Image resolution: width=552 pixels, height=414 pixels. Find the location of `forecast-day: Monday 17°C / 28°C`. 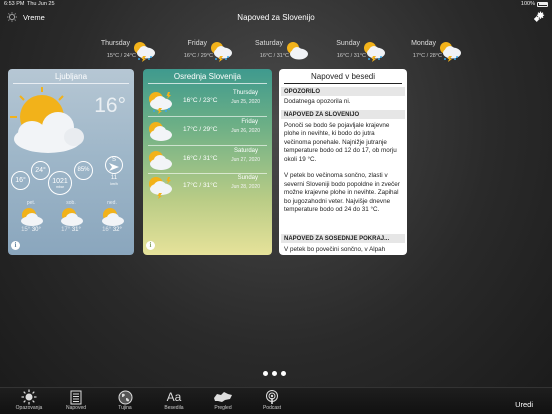

forecast-day: Monday 17°C / 28°C is located at coordinates (431, 51).